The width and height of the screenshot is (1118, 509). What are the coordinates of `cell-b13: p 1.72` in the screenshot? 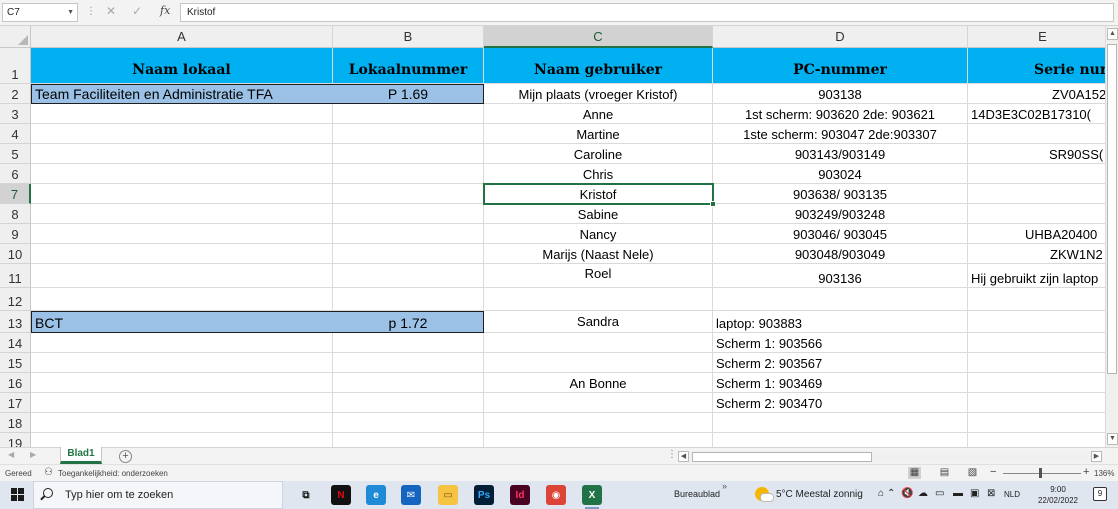 It's located at (408, 322).